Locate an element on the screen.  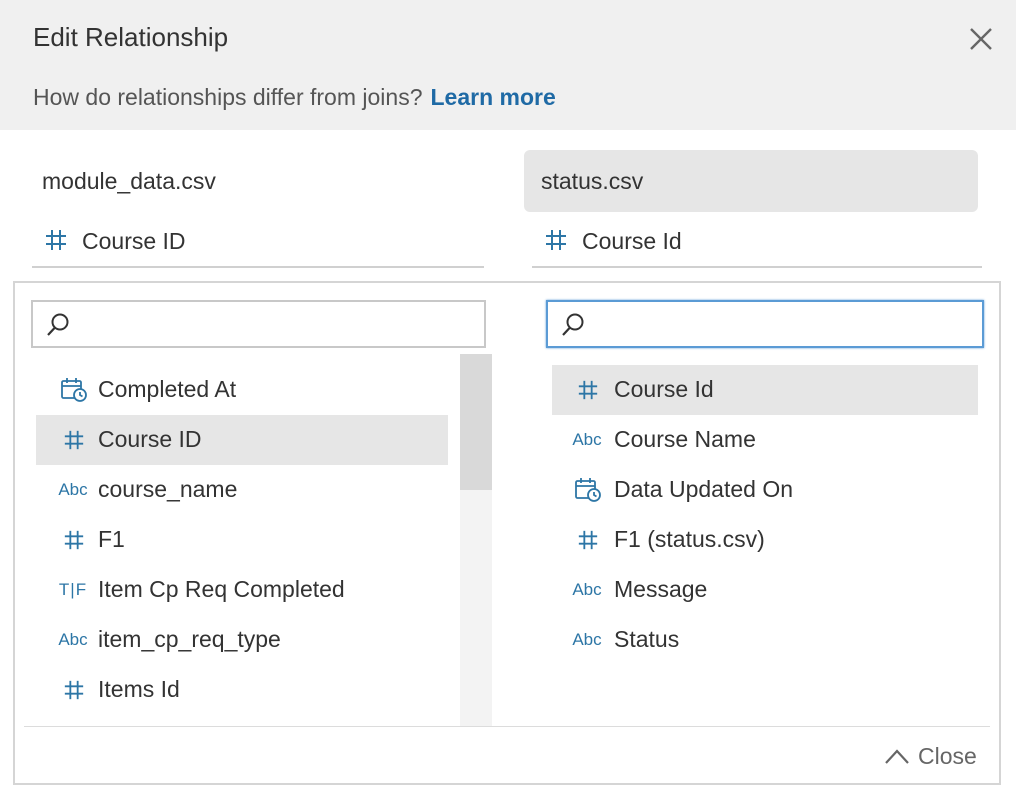
left-field-item: Completed At is located at coordinates (242, 390).